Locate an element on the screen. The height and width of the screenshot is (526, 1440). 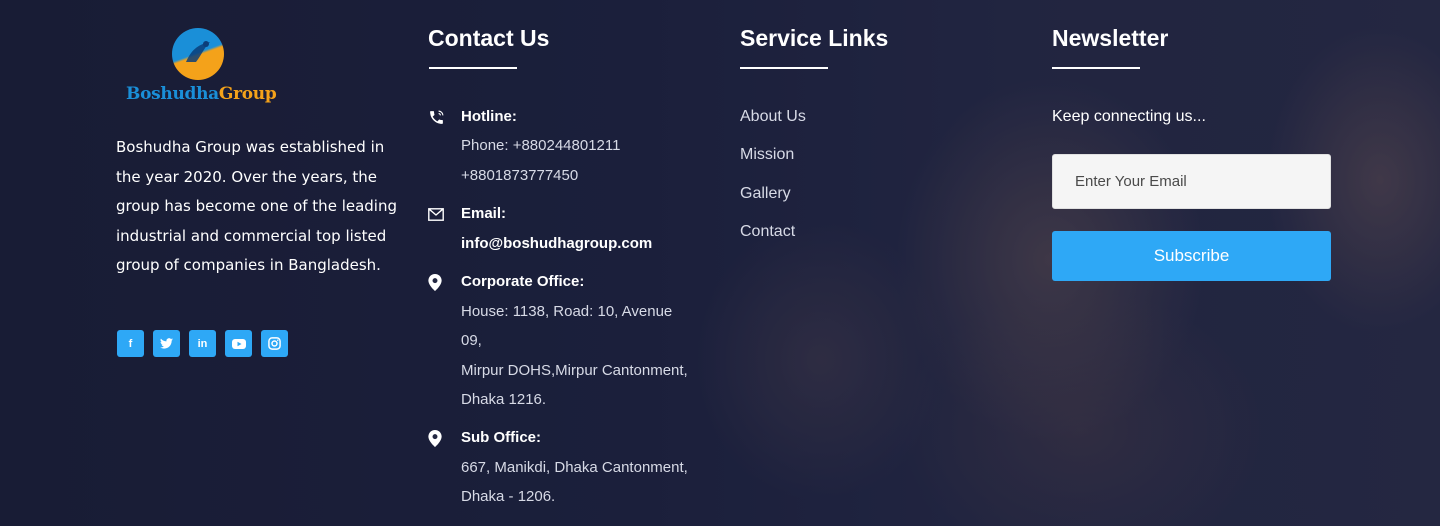
corporate-address-line3: Mirpur DOHS,Mirpur Cantonment, is located at coordinates (574, 370).